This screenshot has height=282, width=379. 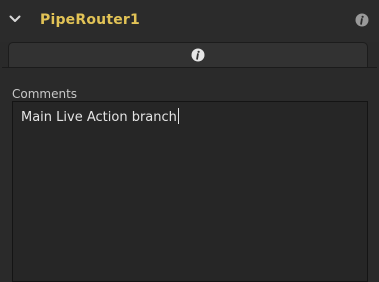 What do you see at coordinates (45, 94) in the screenshot?
I see `comments-label: Comments` at bounding box center [45, 94].